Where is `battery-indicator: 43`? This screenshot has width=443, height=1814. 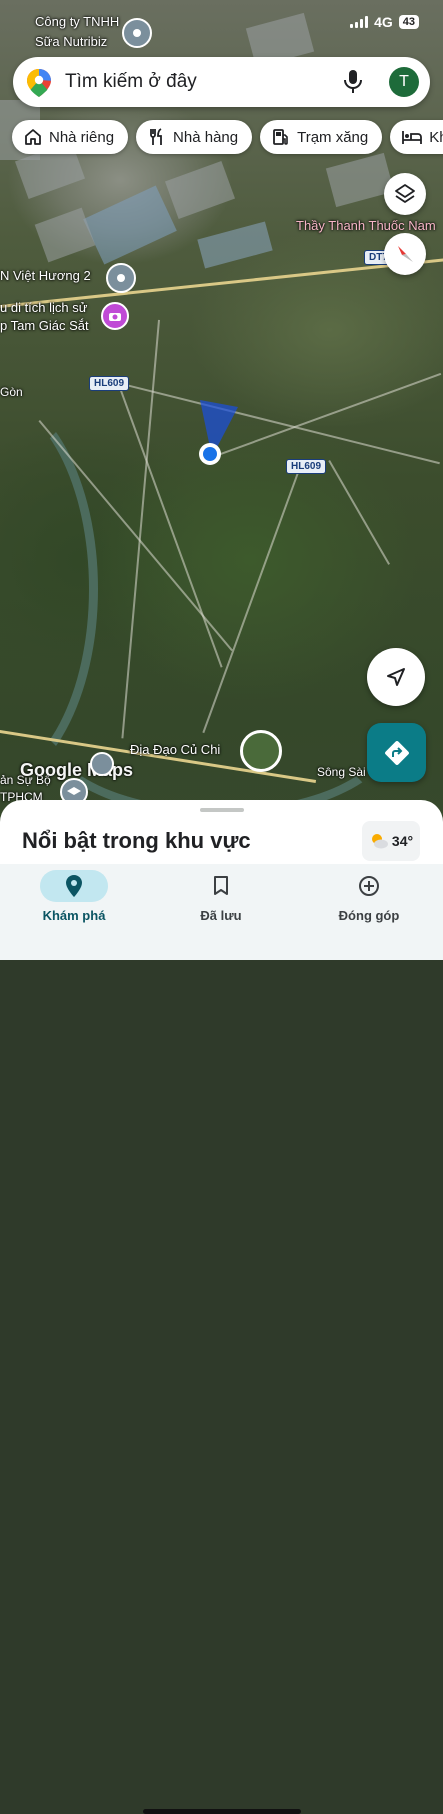
battery-indicator: 43 is located at coordinates (408, 22).